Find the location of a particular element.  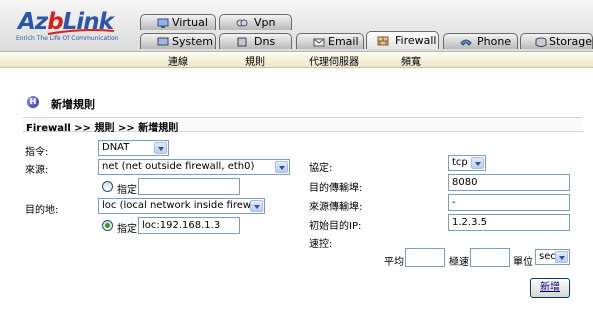

destination-specify-input: loc:192.168.1.3 is located at coordinates (189, 225).